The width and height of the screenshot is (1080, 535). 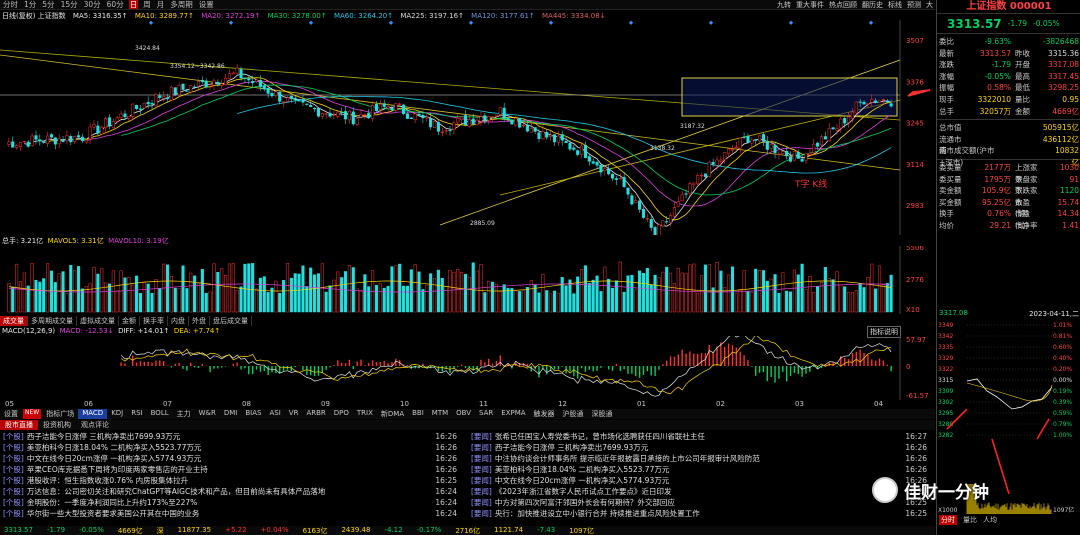 I want to click on indicator-tab-17: BBI, so click(x=418, y=414).